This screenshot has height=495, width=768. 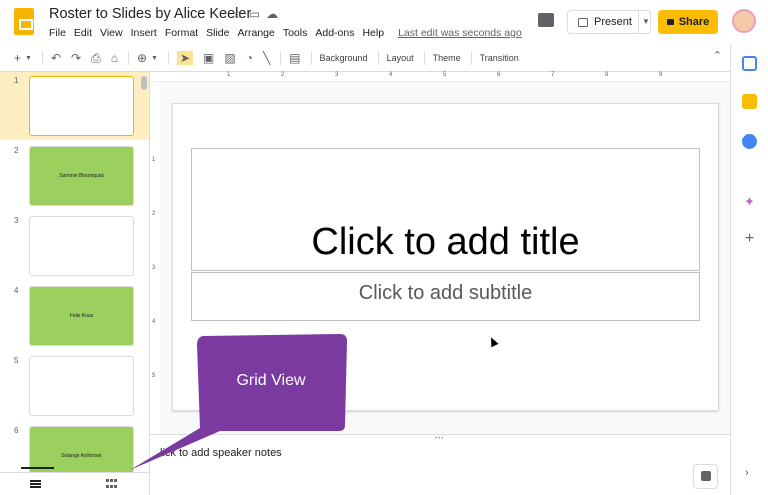 I want to click on select-cursor-icon: ➤, so click(x=184, y=58).